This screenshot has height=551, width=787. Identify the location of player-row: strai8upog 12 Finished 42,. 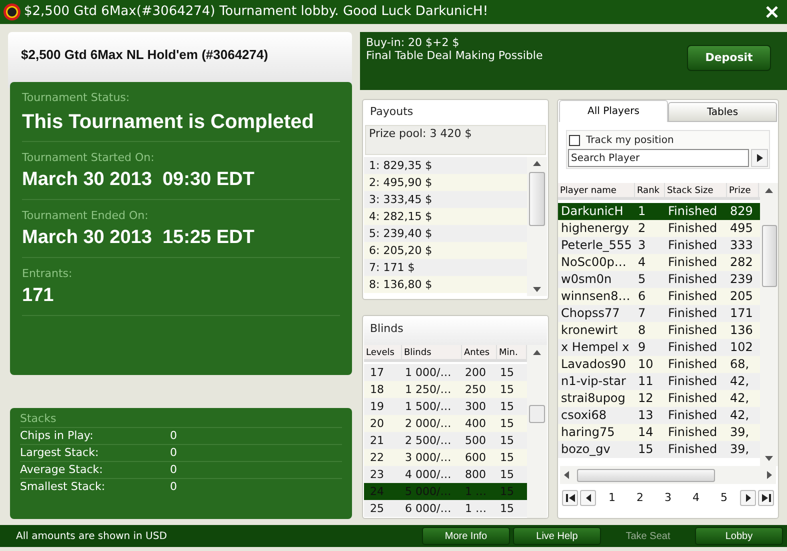
(659, 398).